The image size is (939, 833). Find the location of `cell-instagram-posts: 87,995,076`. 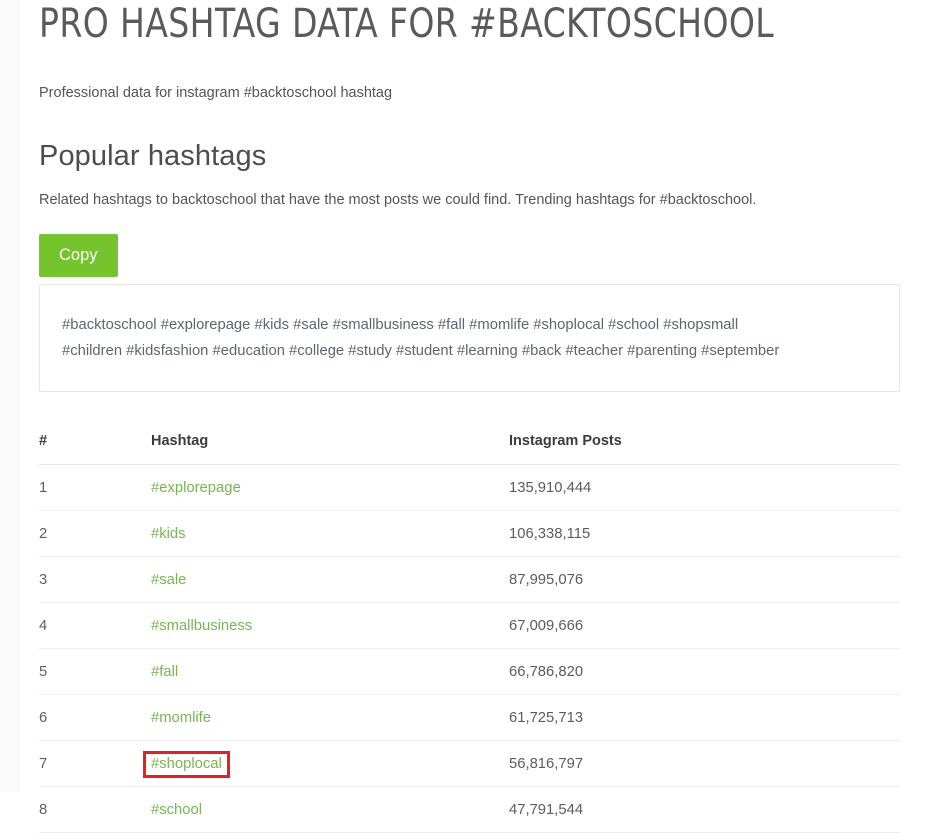

cell-instagram-posts: 87,995,076 is located at coordinates (704, 579).